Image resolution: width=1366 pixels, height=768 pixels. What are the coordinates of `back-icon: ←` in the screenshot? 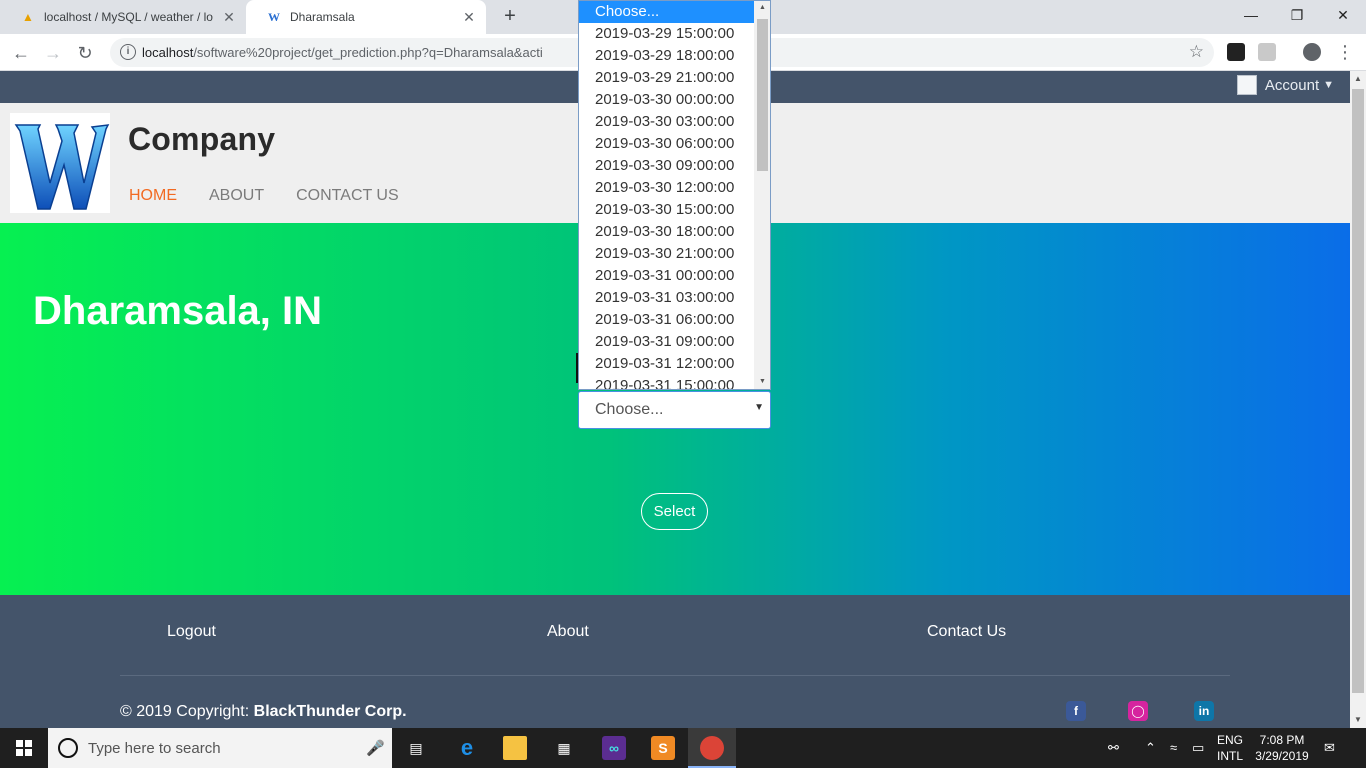 It's located at (21, 53).